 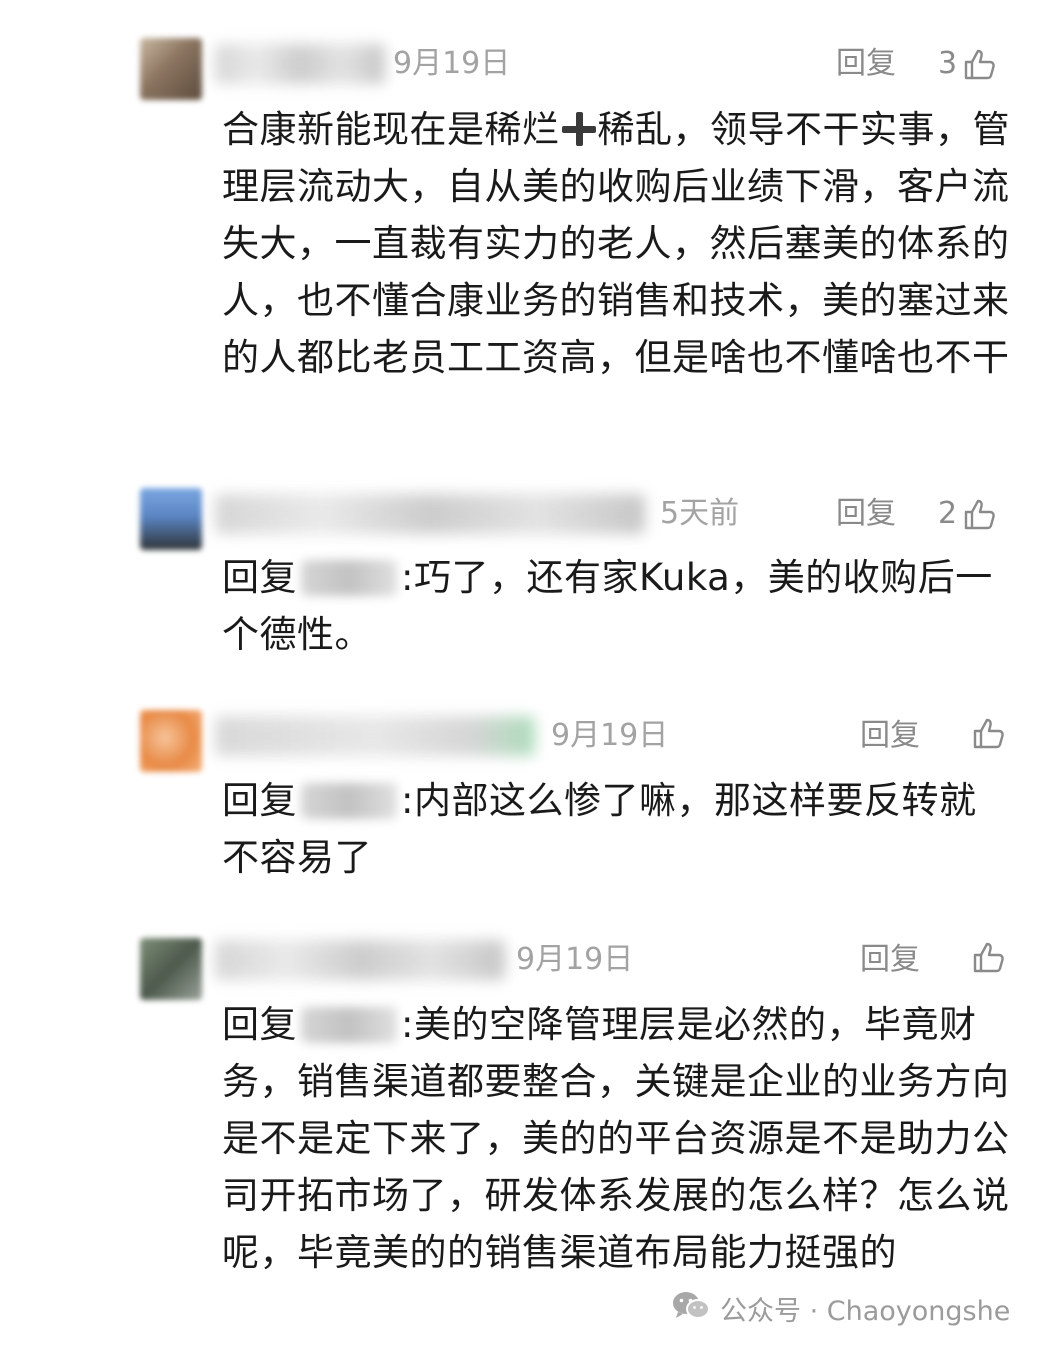 What do you see at coordinates (391, 129) in the screenshot?
I see `comment-text-part: 合康新能现在是稀烂` at bounding box center [391, 129].